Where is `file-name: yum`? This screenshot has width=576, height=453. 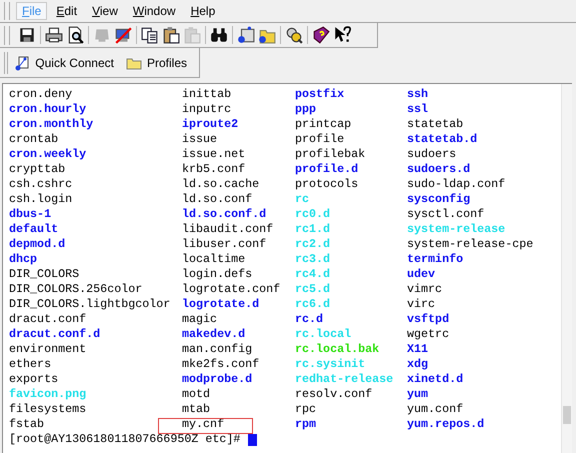 file-name: yum is located at coordinates (417, 394).